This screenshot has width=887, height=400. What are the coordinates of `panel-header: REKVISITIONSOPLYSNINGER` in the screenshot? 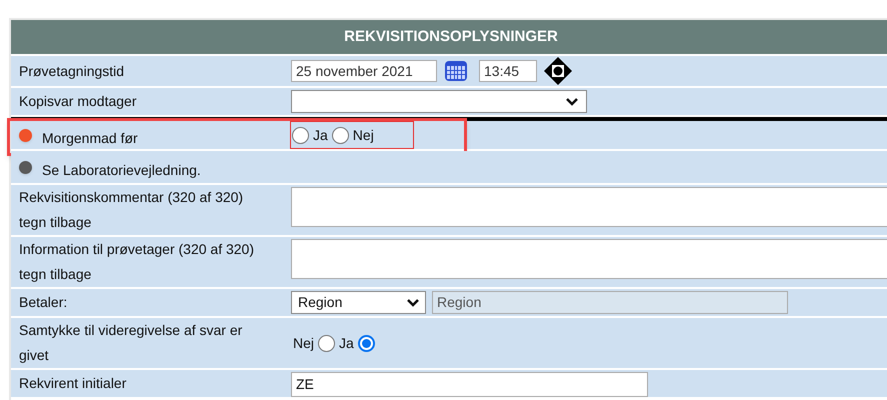 It's located at (449, 37).